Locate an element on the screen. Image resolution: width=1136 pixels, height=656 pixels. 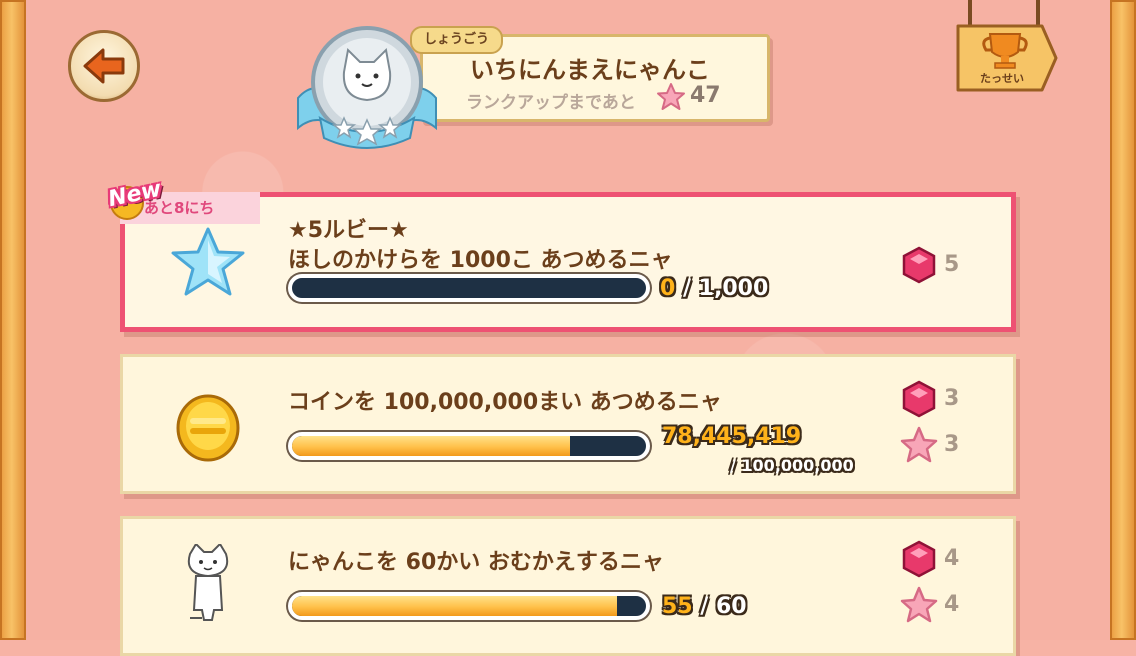
progress-current: 78,445,419 is located at coordinates (732, 436).